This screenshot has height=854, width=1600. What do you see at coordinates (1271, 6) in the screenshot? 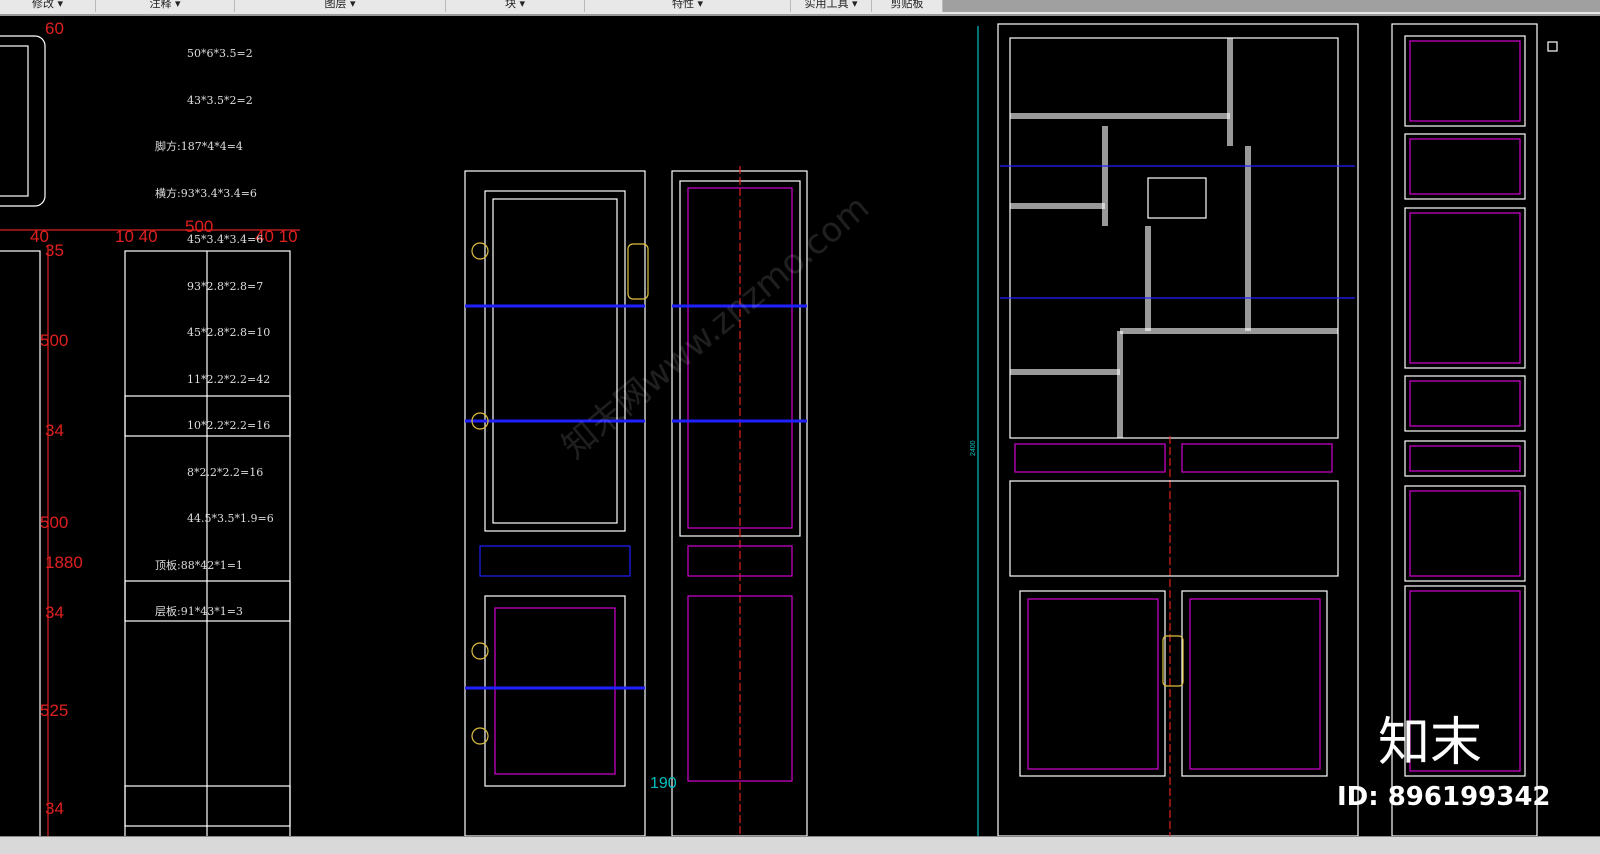
I see `ribbon-empty` at bounding box center [1271, 6].